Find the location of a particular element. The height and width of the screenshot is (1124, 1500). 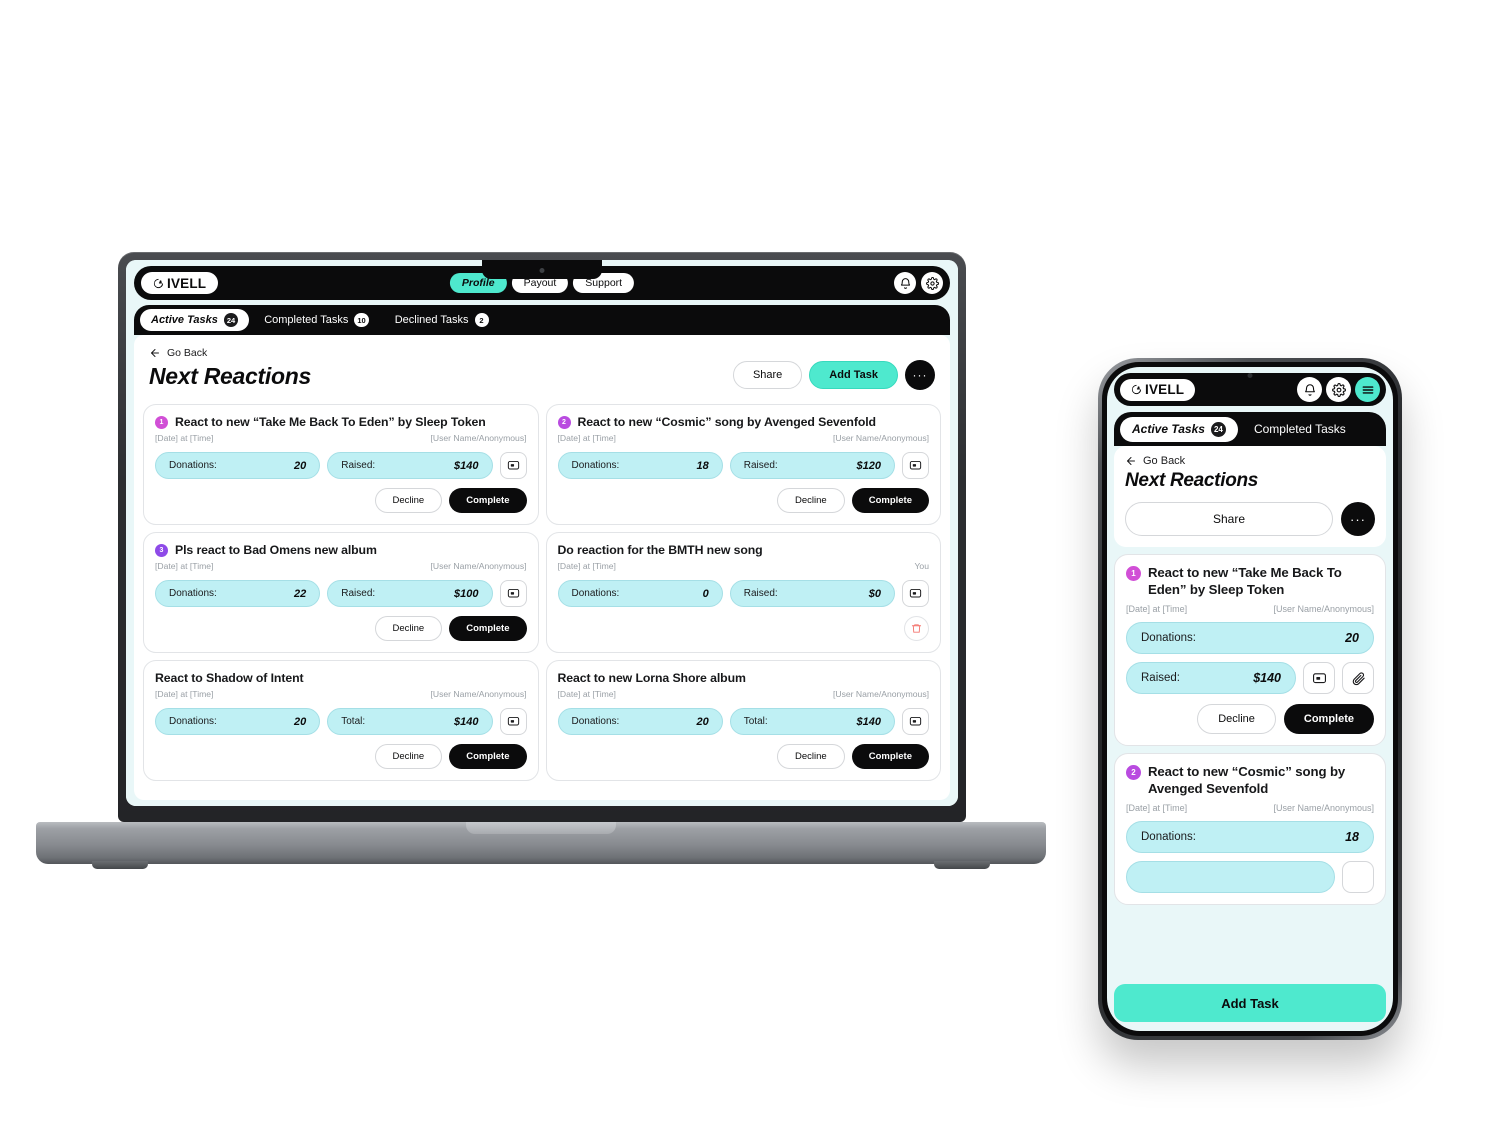

raised-value: $100 is located at coordinates (466, 593).